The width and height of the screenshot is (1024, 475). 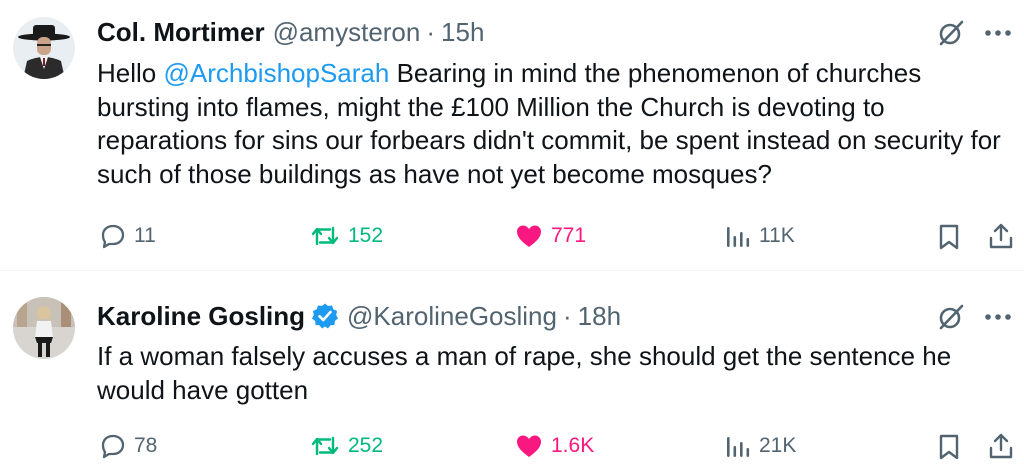 What do you see at coordinates (366, 235) in the screenshot?
I see `repost-count: 152` at bounding box center [366, 235].